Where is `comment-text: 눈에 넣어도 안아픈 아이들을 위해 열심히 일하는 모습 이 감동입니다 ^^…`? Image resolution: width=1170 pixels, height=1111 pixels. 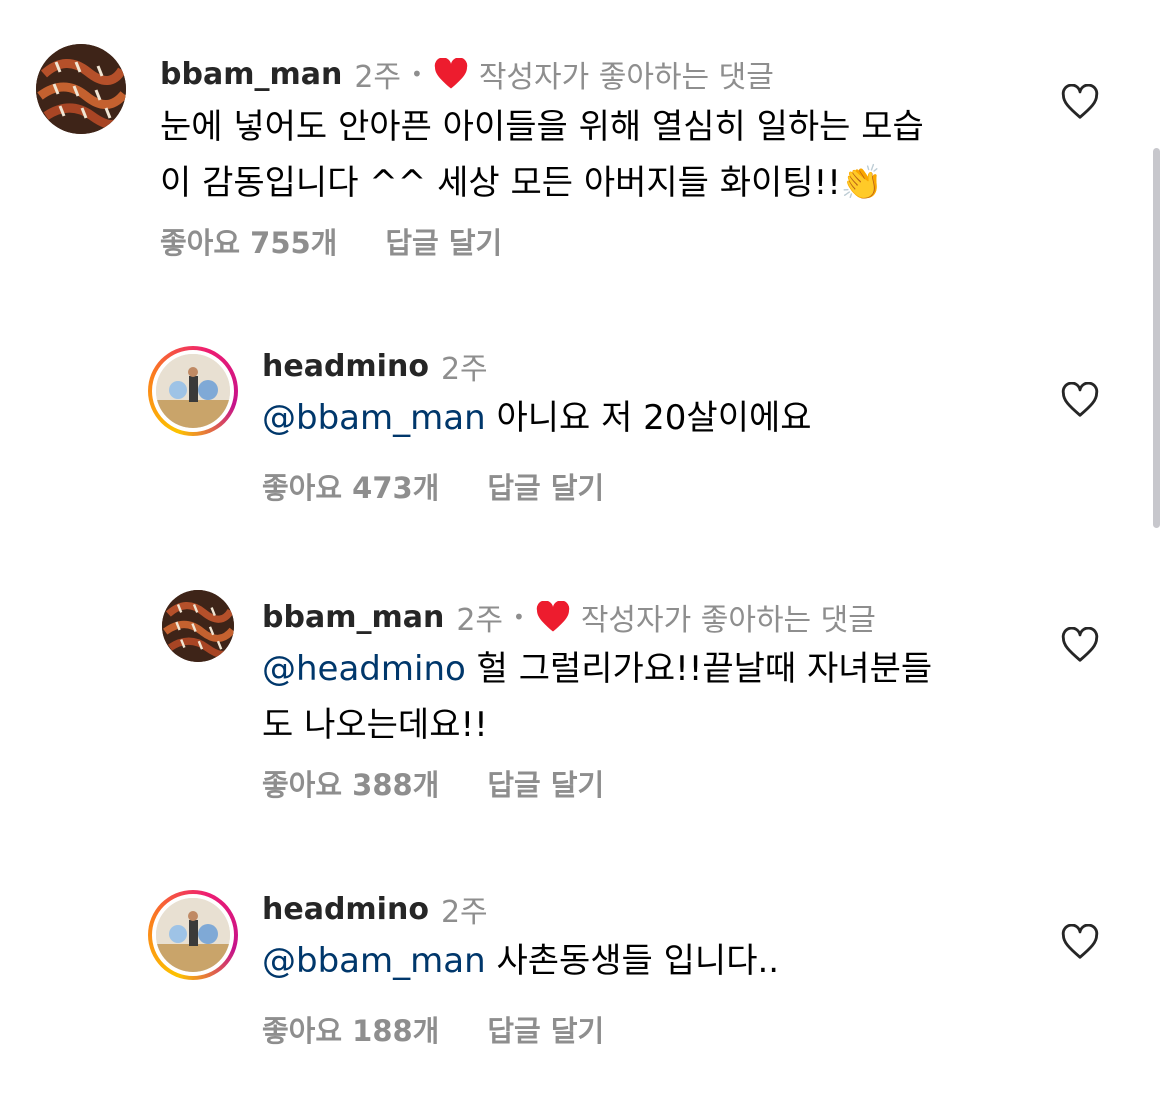
comment-text: 눈에 넣어도 안아픈 아이들을 위해 열심히 일하는 모습 이 감동입니다 ^^… is located at coordinates (570, 155).